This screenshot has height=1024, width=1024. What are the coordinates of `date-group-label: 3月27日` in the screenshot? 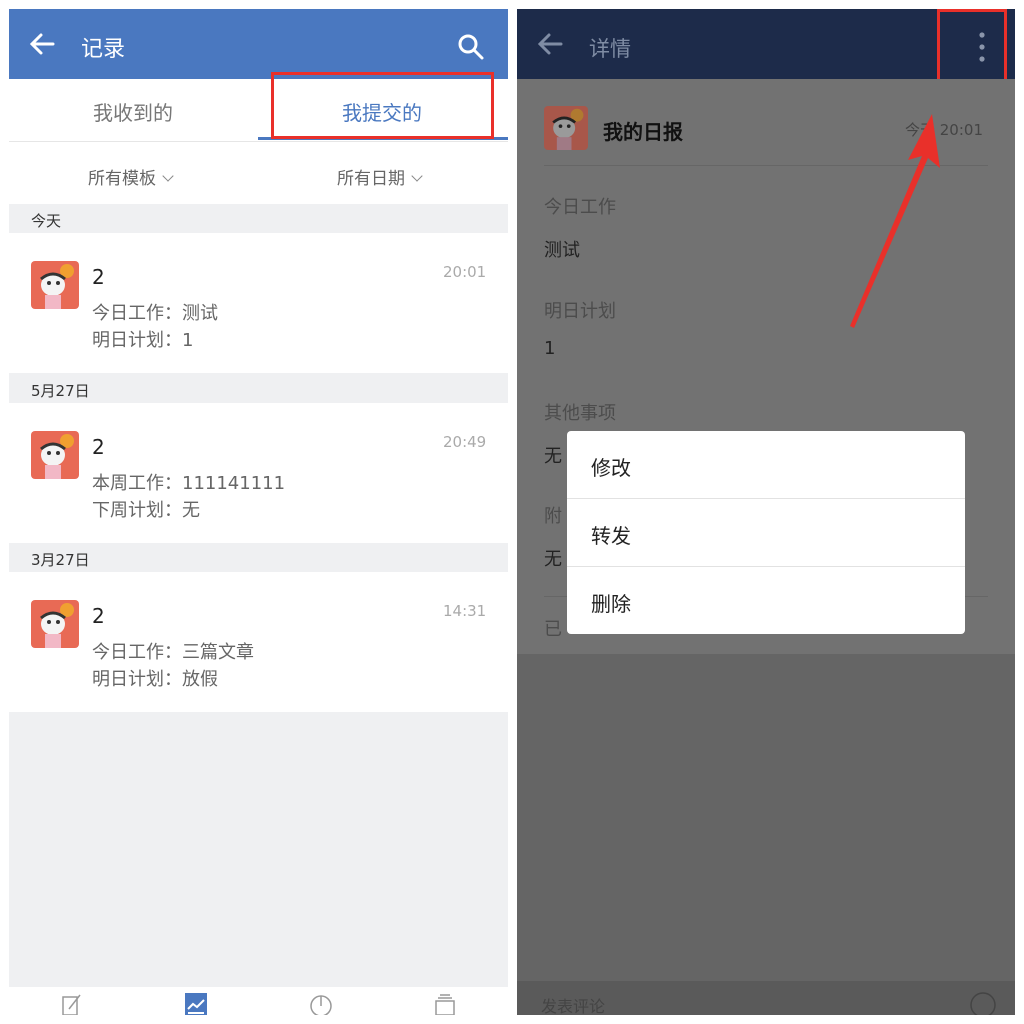 It's located at (60, 560).